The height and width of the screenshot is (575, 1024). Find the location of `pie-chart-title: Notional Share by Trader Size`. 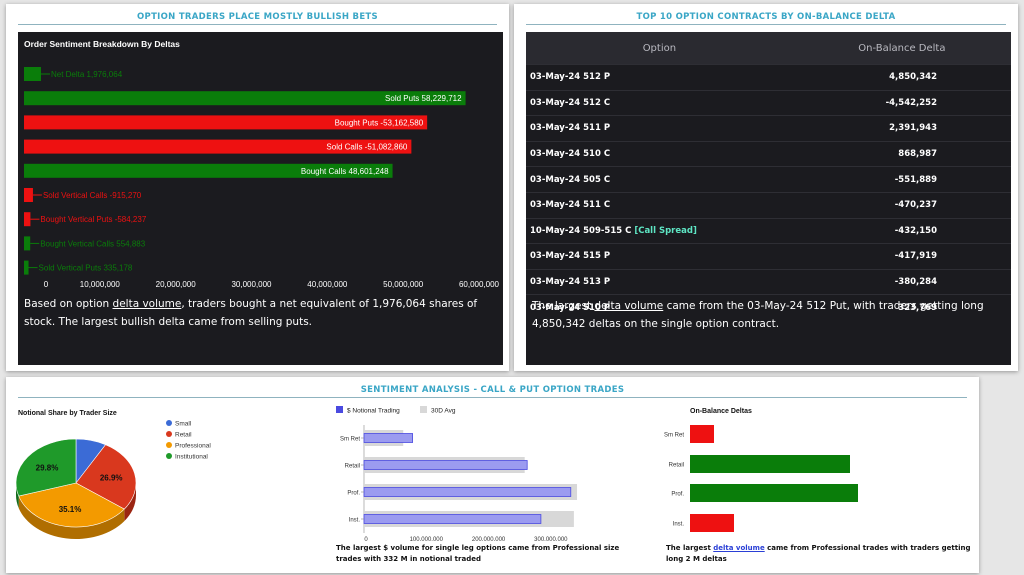

pie-chart-title: Notional Share by Trader Size is located at coordinates (67, 413).